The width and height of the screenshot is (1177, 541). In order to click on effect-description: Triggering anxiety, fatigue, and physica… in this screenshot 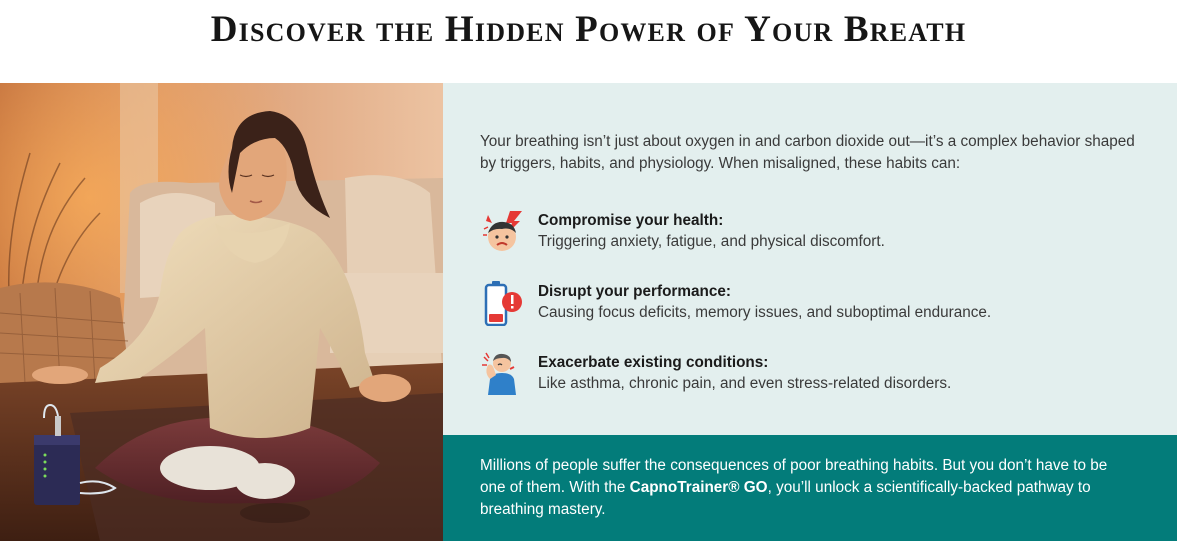, I will do `click(711, 241)`.